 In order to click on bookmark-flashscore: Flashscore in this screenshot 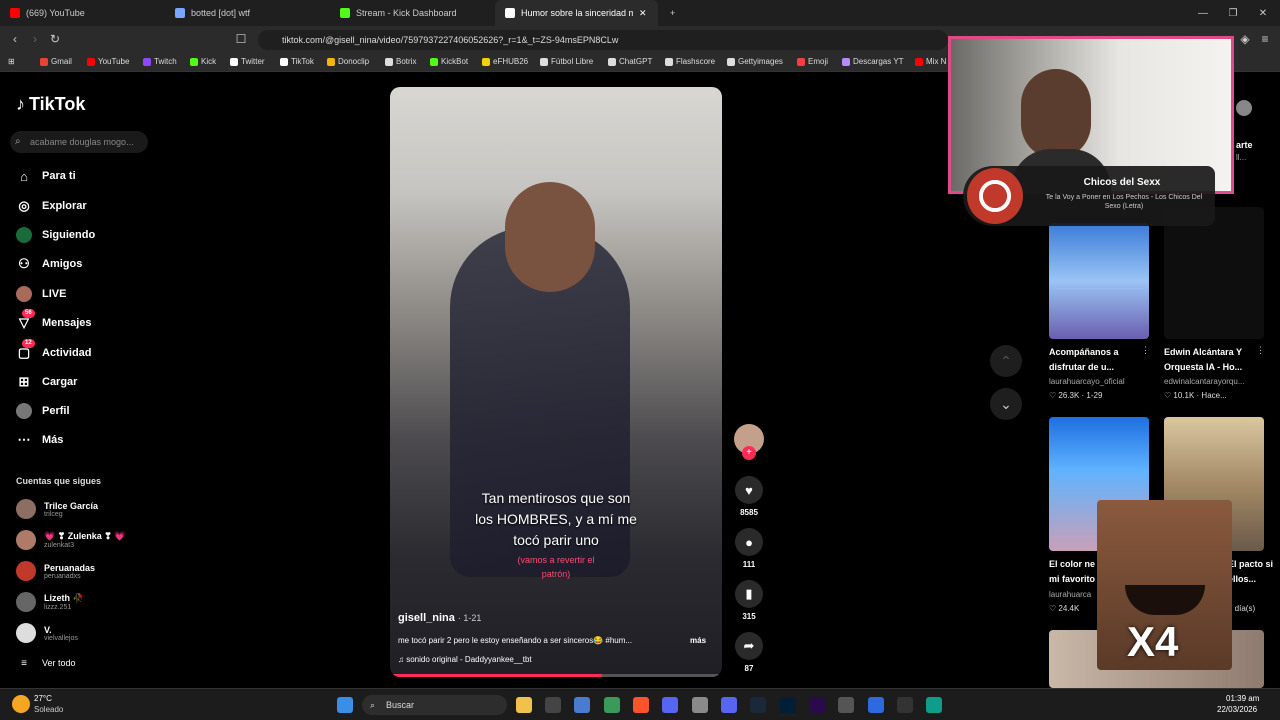, I will do `click(690, 61)`.